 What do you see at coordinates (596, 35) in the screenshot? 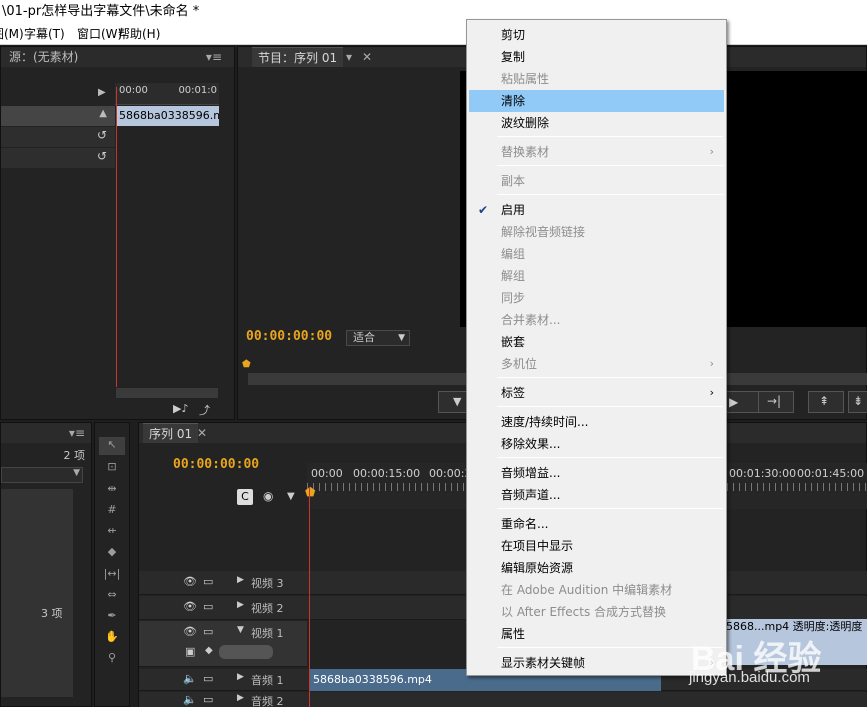
I see `menu-item-cut: 剪切` at bounding box center [596, 35].